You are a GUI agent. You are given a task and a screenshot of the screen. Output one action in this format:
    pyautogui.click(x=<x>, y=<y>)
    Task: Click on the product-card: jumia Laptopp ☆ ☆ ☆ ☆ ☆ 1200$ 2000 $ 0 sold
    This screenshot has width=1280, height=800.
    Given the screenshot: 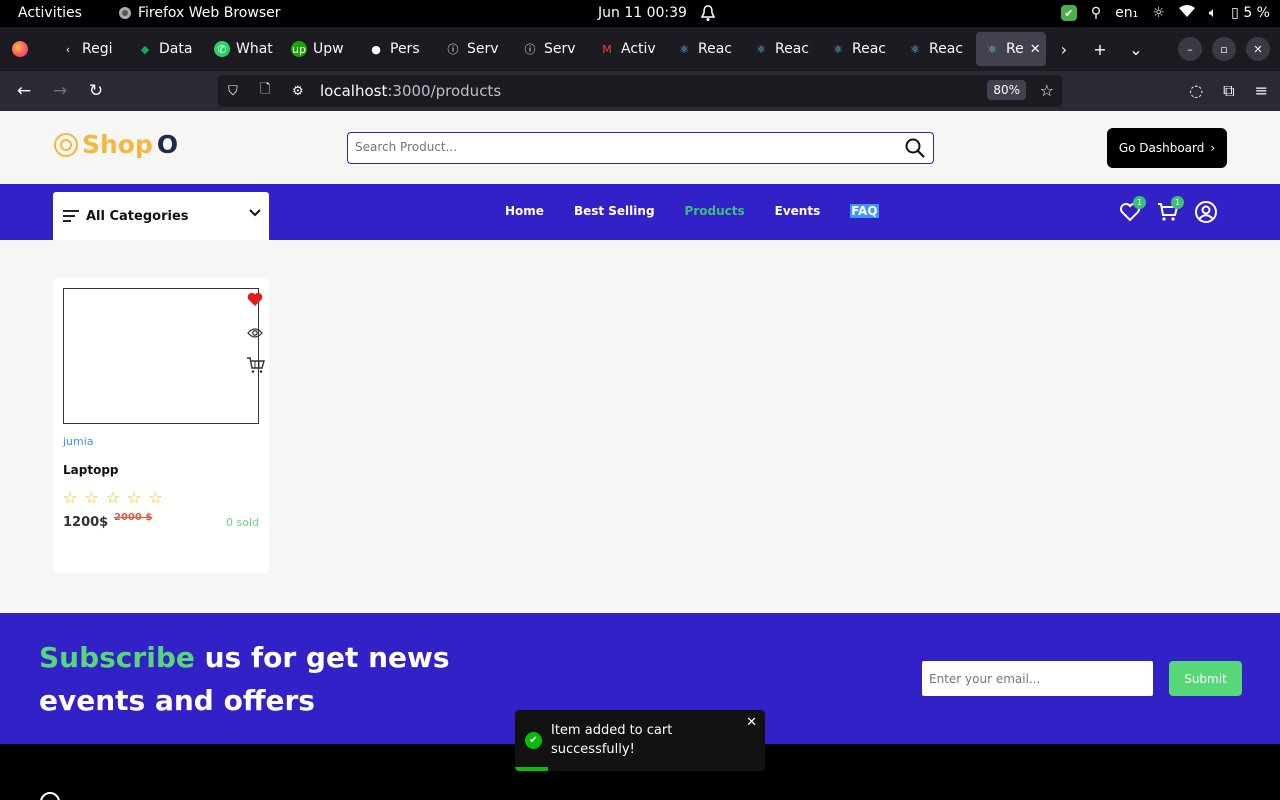 What is the action you would take?
    pyautogui.click(x=161, y=426)
    